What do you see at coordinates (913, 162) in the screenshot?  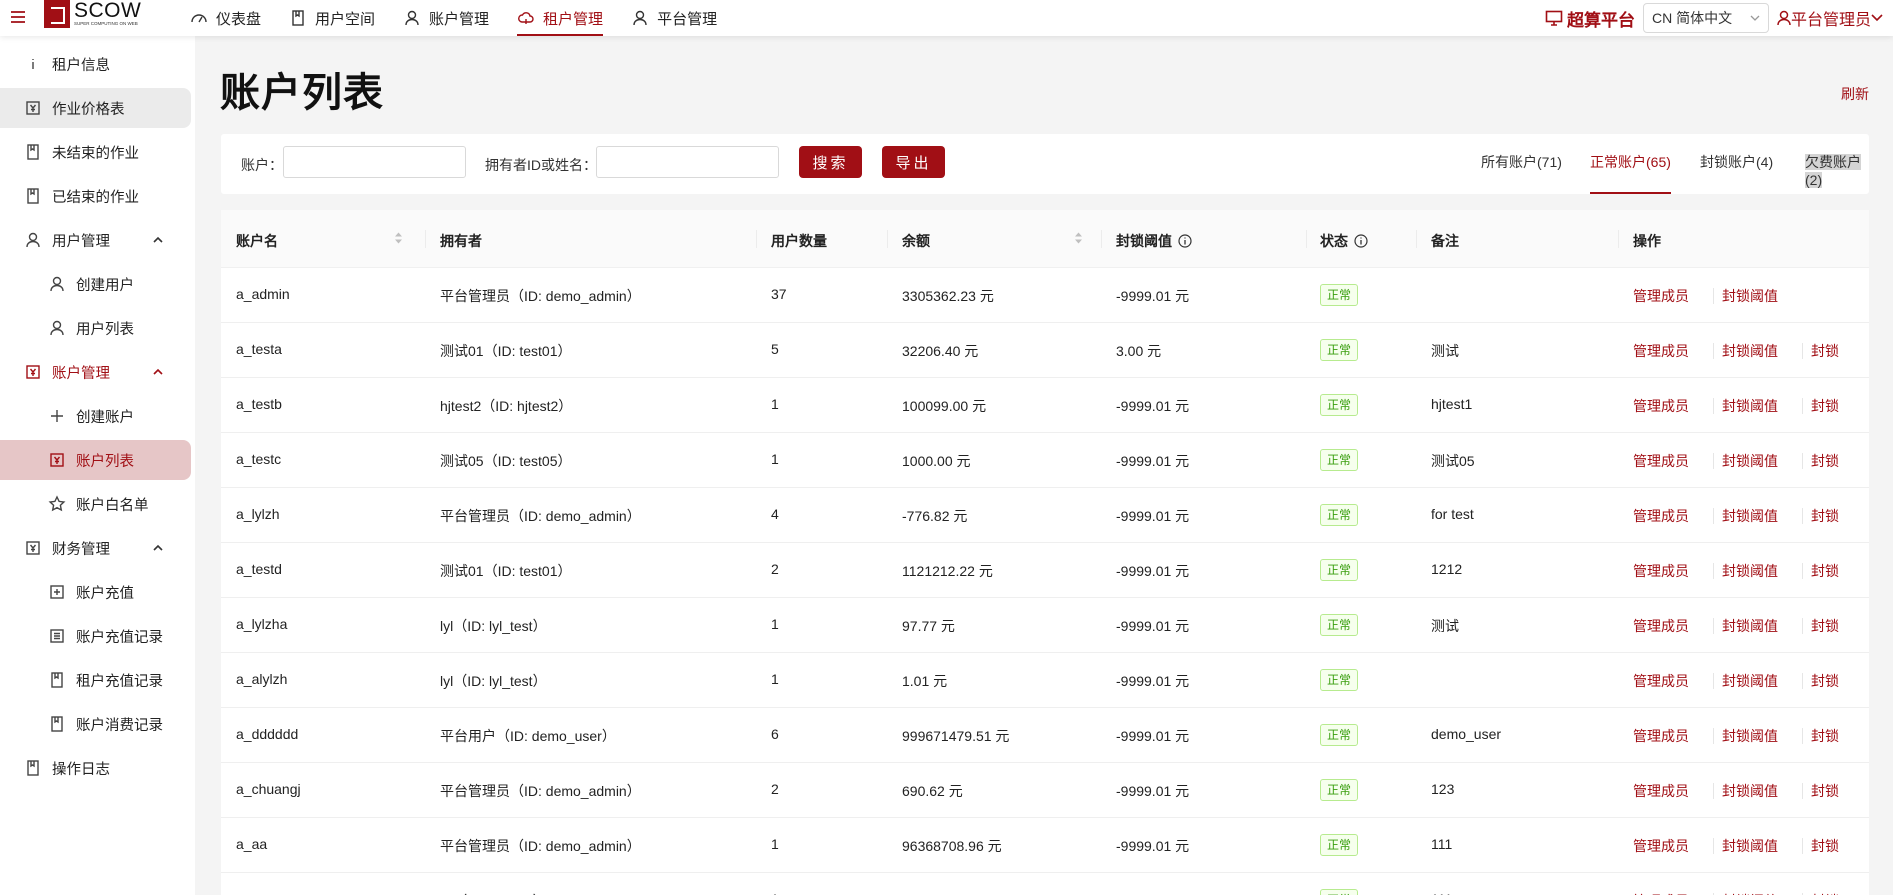 I see `export-button: 导出` at bounding box center [913, 162].